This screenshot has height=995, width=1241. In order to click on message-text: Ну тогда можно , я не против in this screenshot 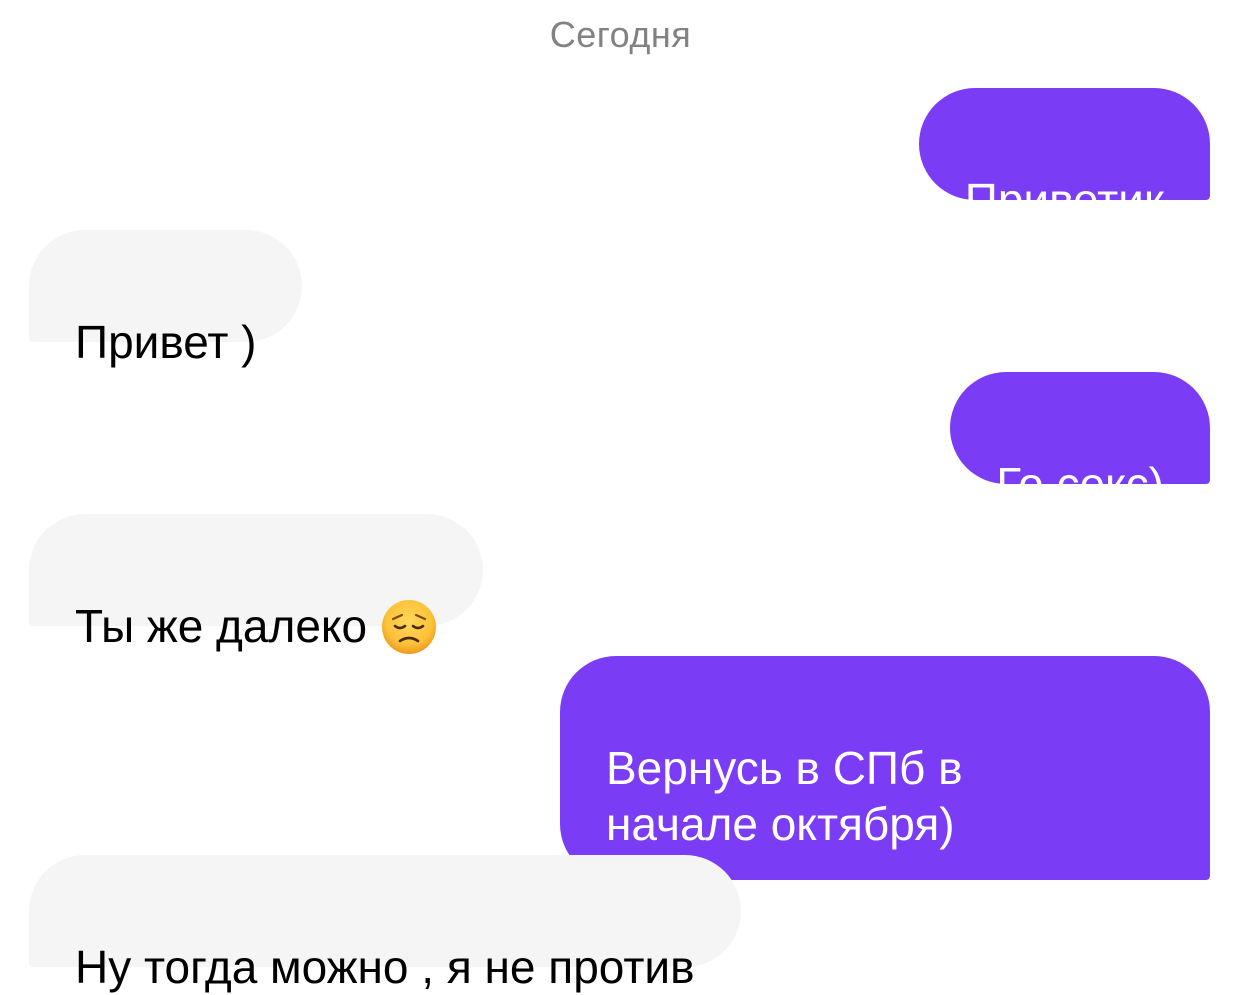, I will do `click(385, 967)`.